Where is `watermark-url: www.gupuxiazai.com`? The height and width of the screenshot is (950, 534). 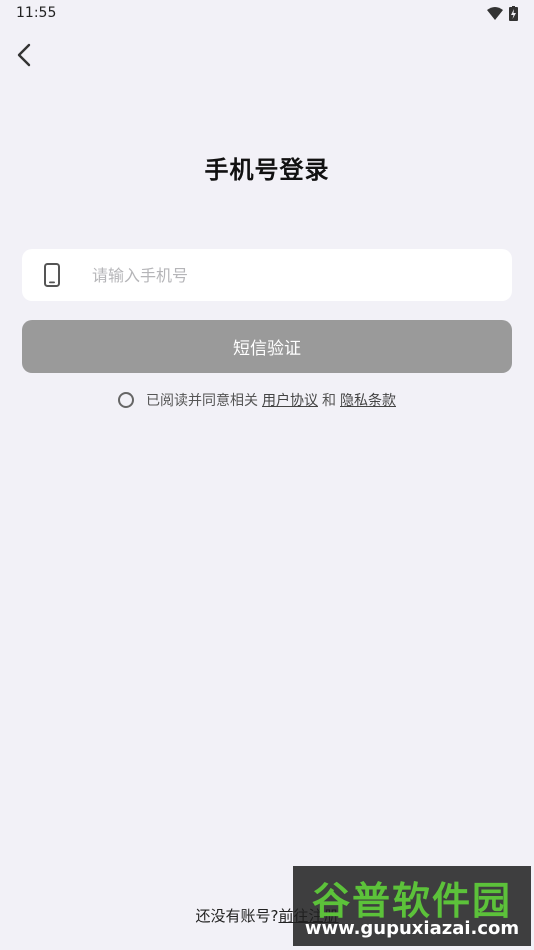 watermark-url: www.gupuxiazai.com is located at coordinates (412, 928).